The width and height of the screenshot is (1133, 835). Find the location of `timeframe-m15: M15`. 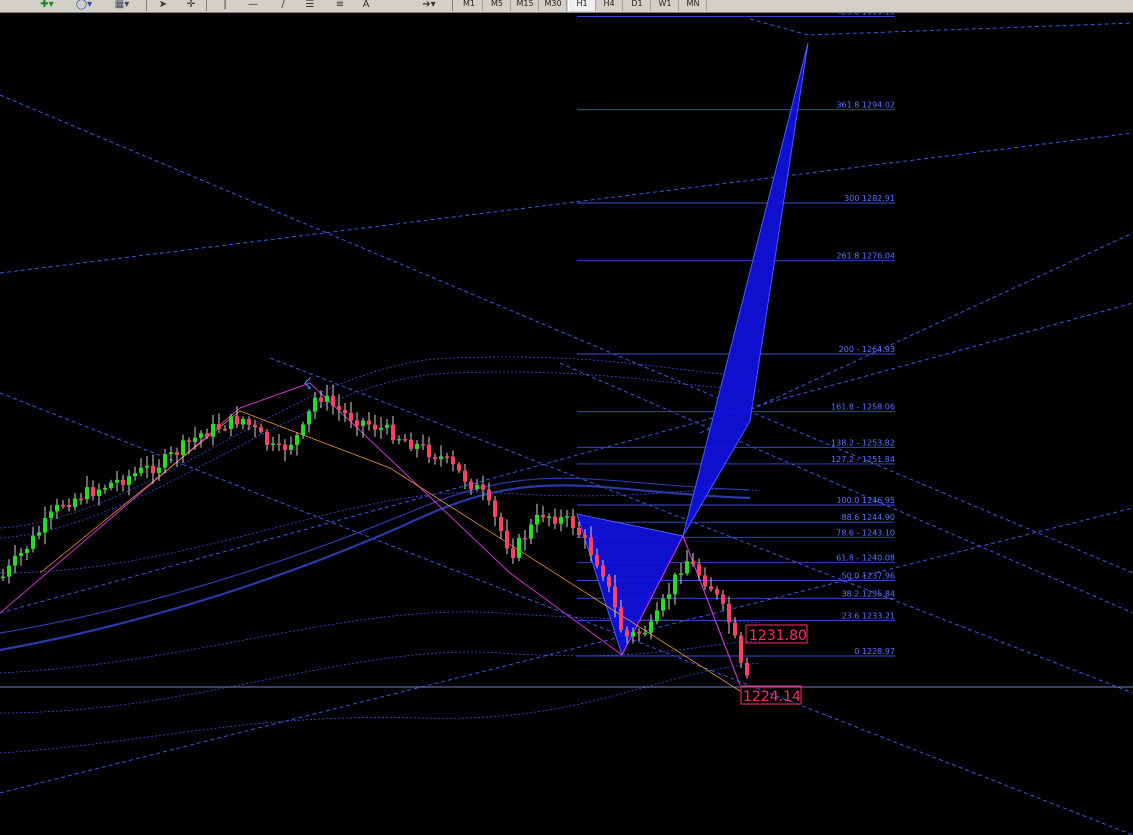

timeframe-m15: M15 is located at coordinates (525, 5).